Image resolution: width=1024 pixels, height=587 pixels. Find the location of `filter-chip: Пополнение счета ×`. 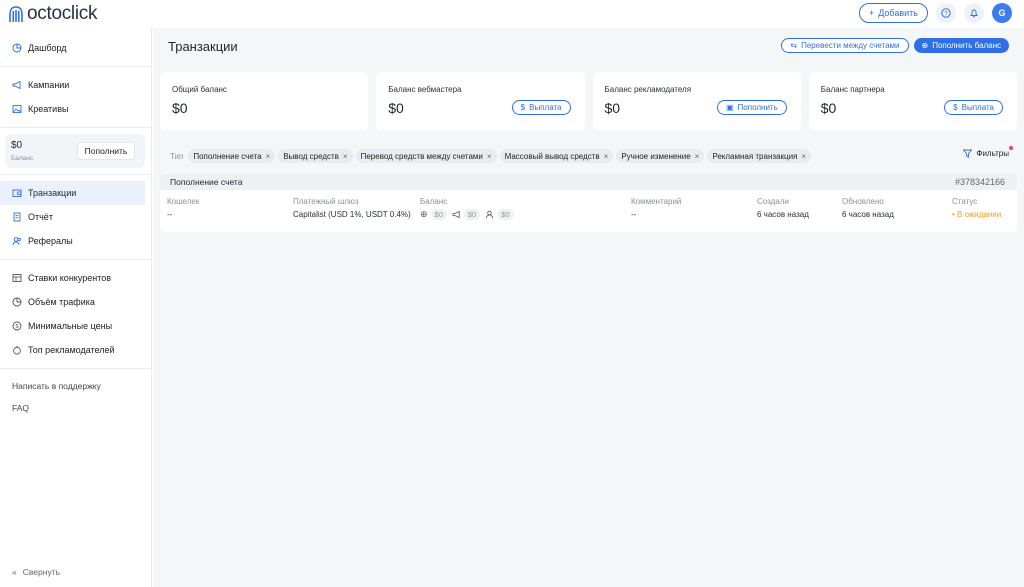

filter-chip: Пополнение счета × is located at coordinates (232, 156).